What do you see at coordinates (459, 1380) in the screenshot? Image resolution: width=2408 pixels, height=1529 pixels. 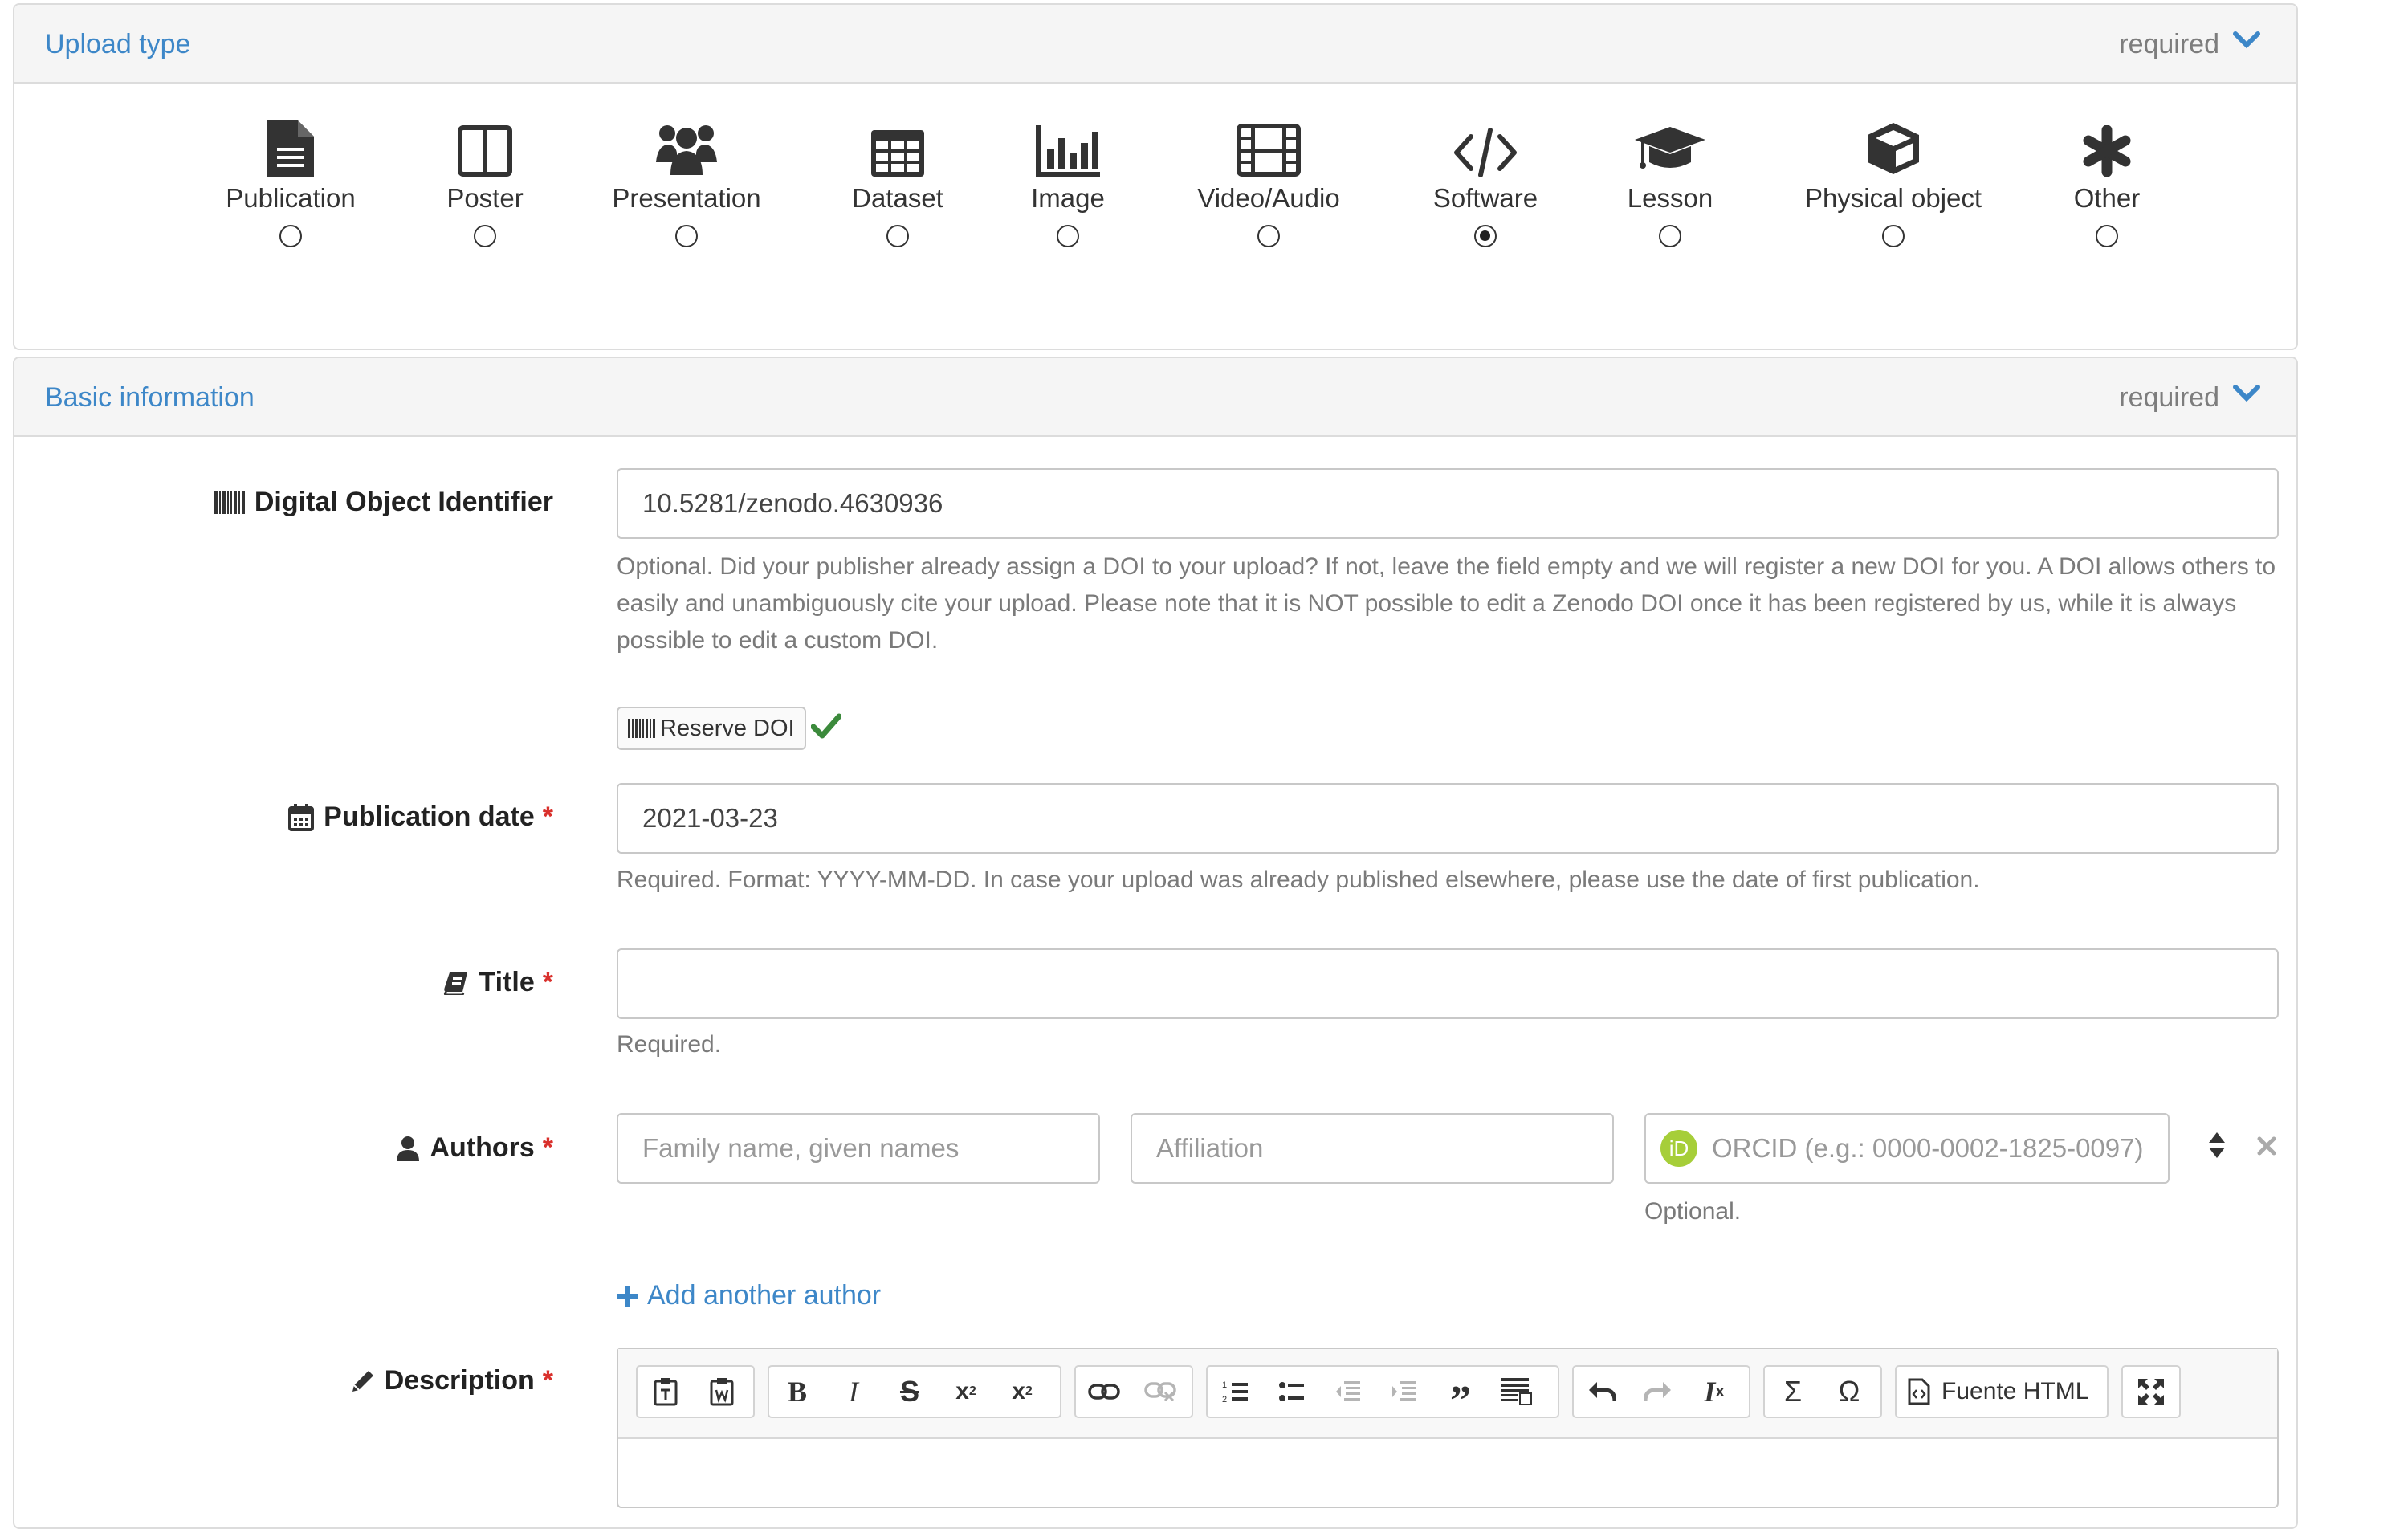 I see `description-label-text: Description` at bounding box center [459, 1380].